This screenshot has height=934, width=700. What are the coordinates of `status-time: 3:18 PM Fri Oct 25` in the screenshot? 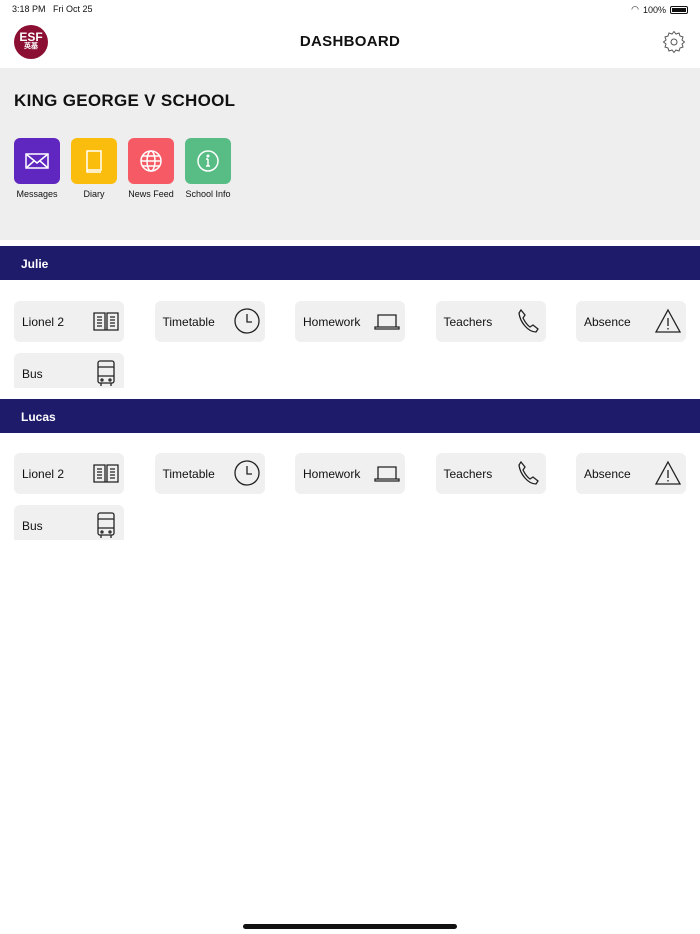 It's located at (52, 9).